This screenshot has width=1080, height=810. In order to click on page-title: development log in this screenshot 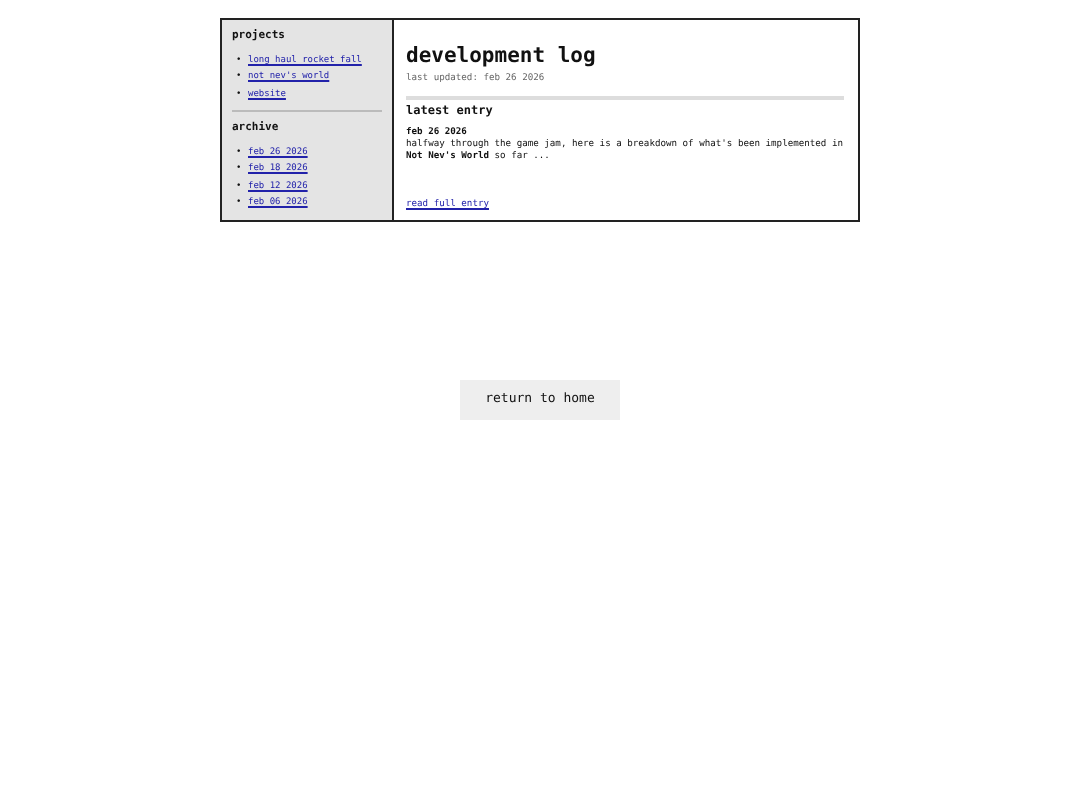, I will do `click(502, 56)`.